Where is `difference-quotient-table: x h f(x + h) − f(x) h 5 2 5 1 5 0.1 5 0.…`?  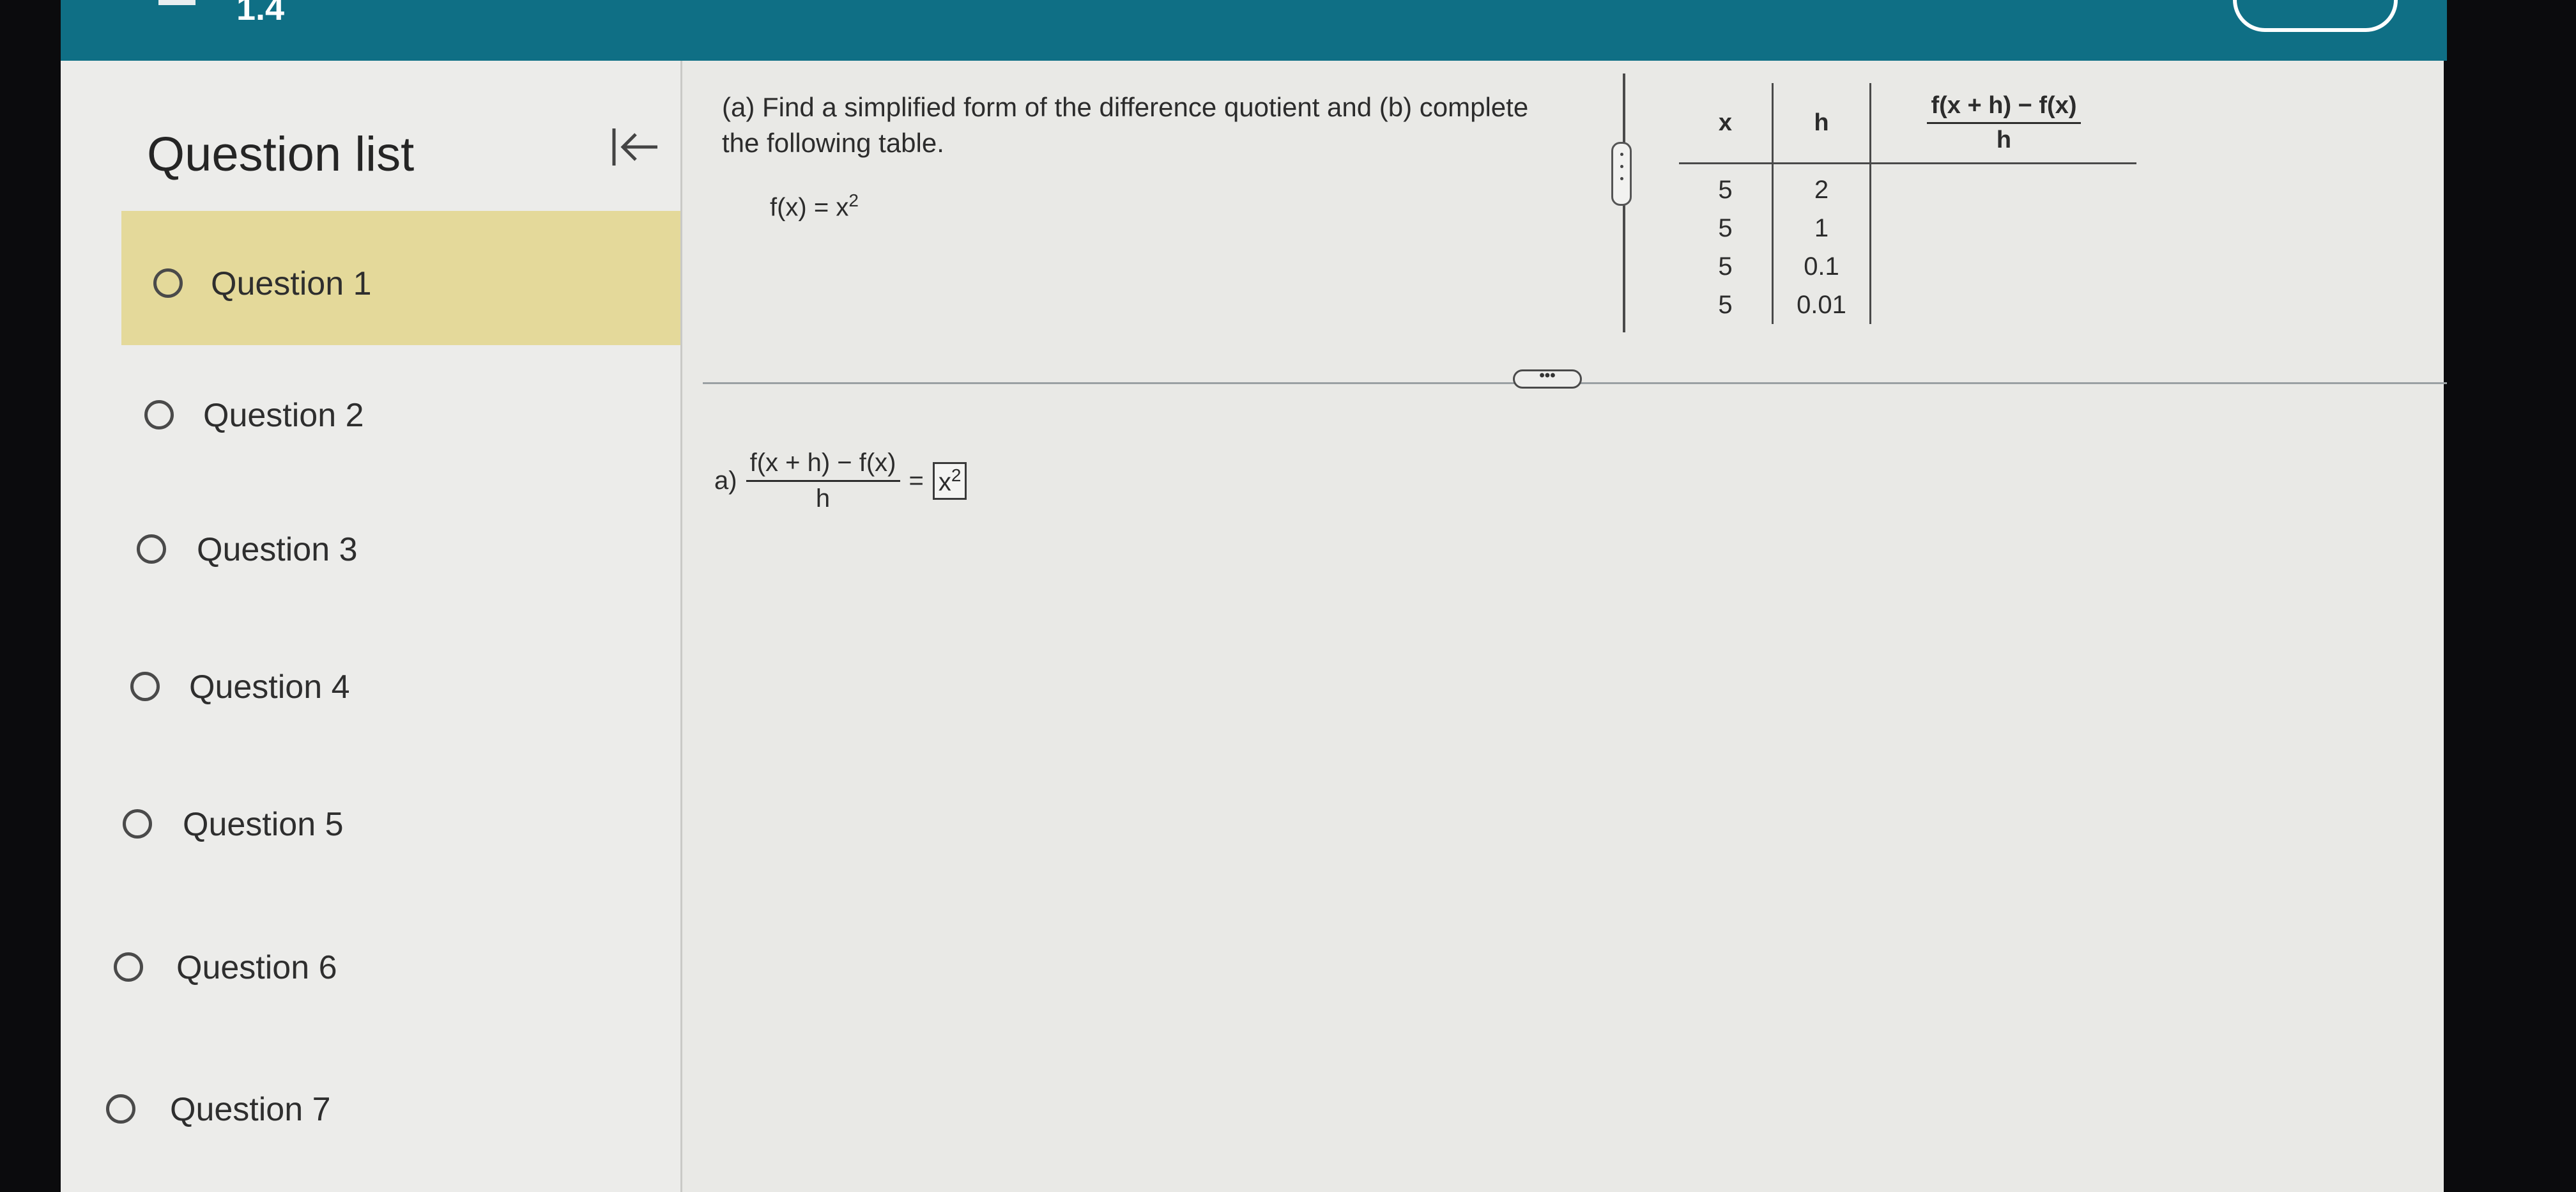 difference-quotient-table: x h f(x + h) − f(x) h 5 2 5 1 5 0.1 5 0.… is located at coordinates (1907, 203).